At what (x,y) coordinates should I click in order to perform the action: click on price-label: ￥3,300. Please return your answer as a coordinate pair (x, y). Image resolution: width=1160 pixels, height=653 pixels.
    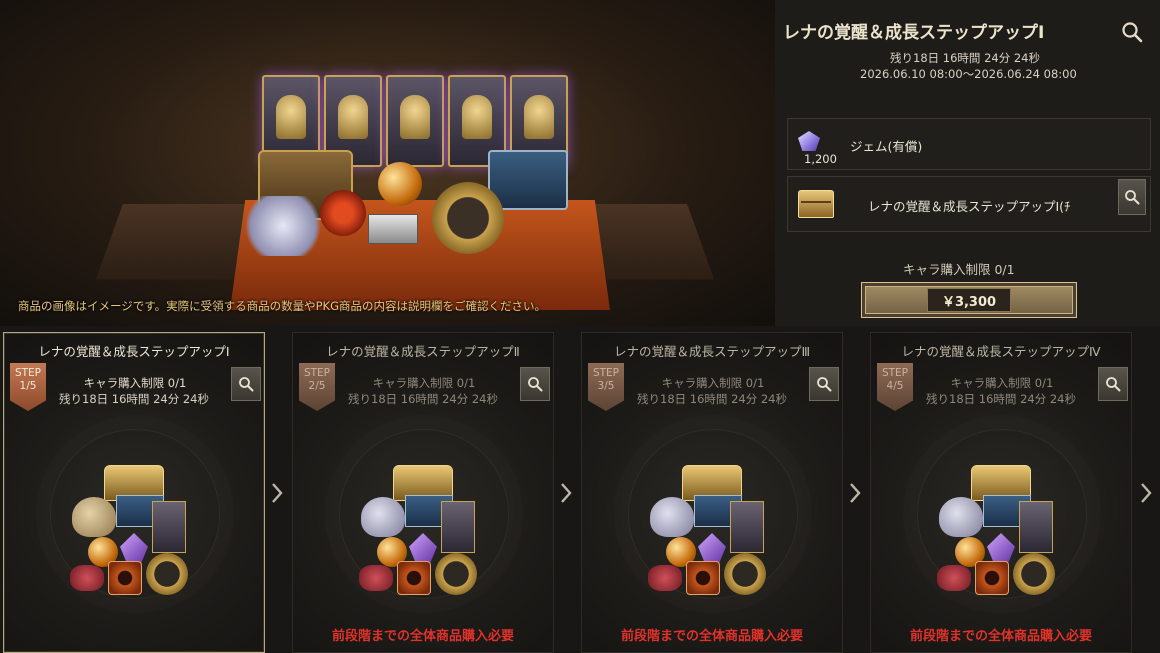
    Looking at the image, I should click on (969, 300).